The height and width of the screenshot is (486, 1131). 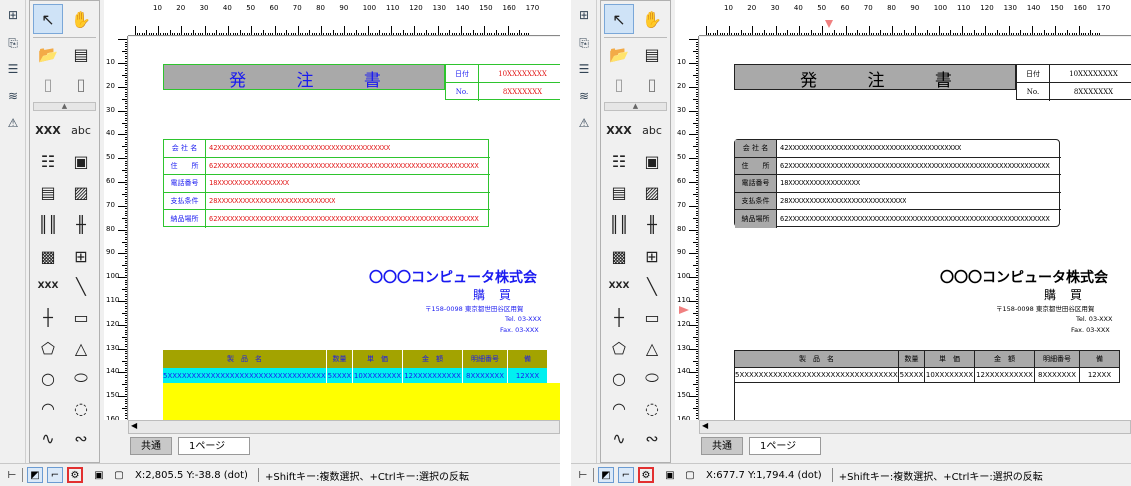 I want to click on insert-page-icon: 📂, so click(x=48, y=54).